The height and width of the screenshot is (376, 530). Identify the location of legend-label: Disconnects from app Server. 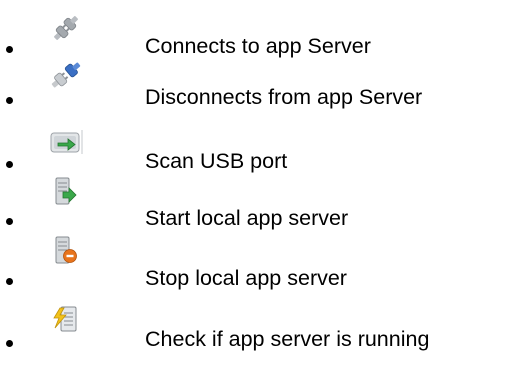
(284, 97).